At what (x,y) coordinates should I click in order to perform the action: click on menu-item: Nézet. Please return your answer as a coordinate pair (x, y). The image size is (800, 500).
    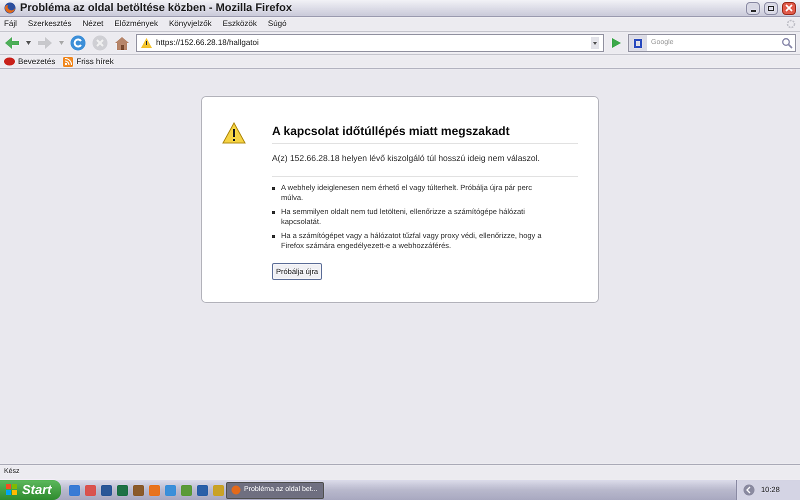
    Looking at the image, I should click on (93, 24).